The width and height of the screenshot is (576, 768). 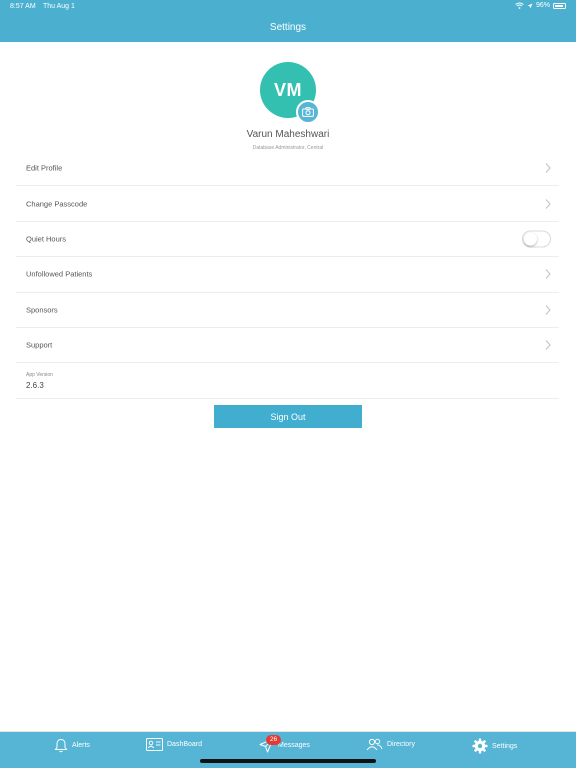 I want to click on tab-label: Settings, so click(x=505, y=746).